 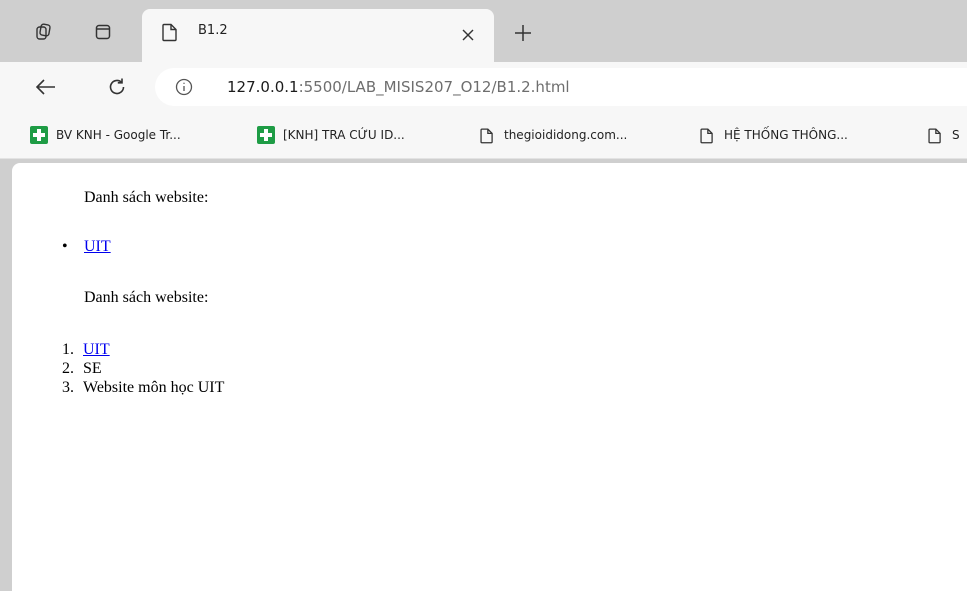 What do you see at coordinates (146, 197) in the screenshot?
I see `list-heading-1: Danh sách website:` at bounding box center [146, 197].